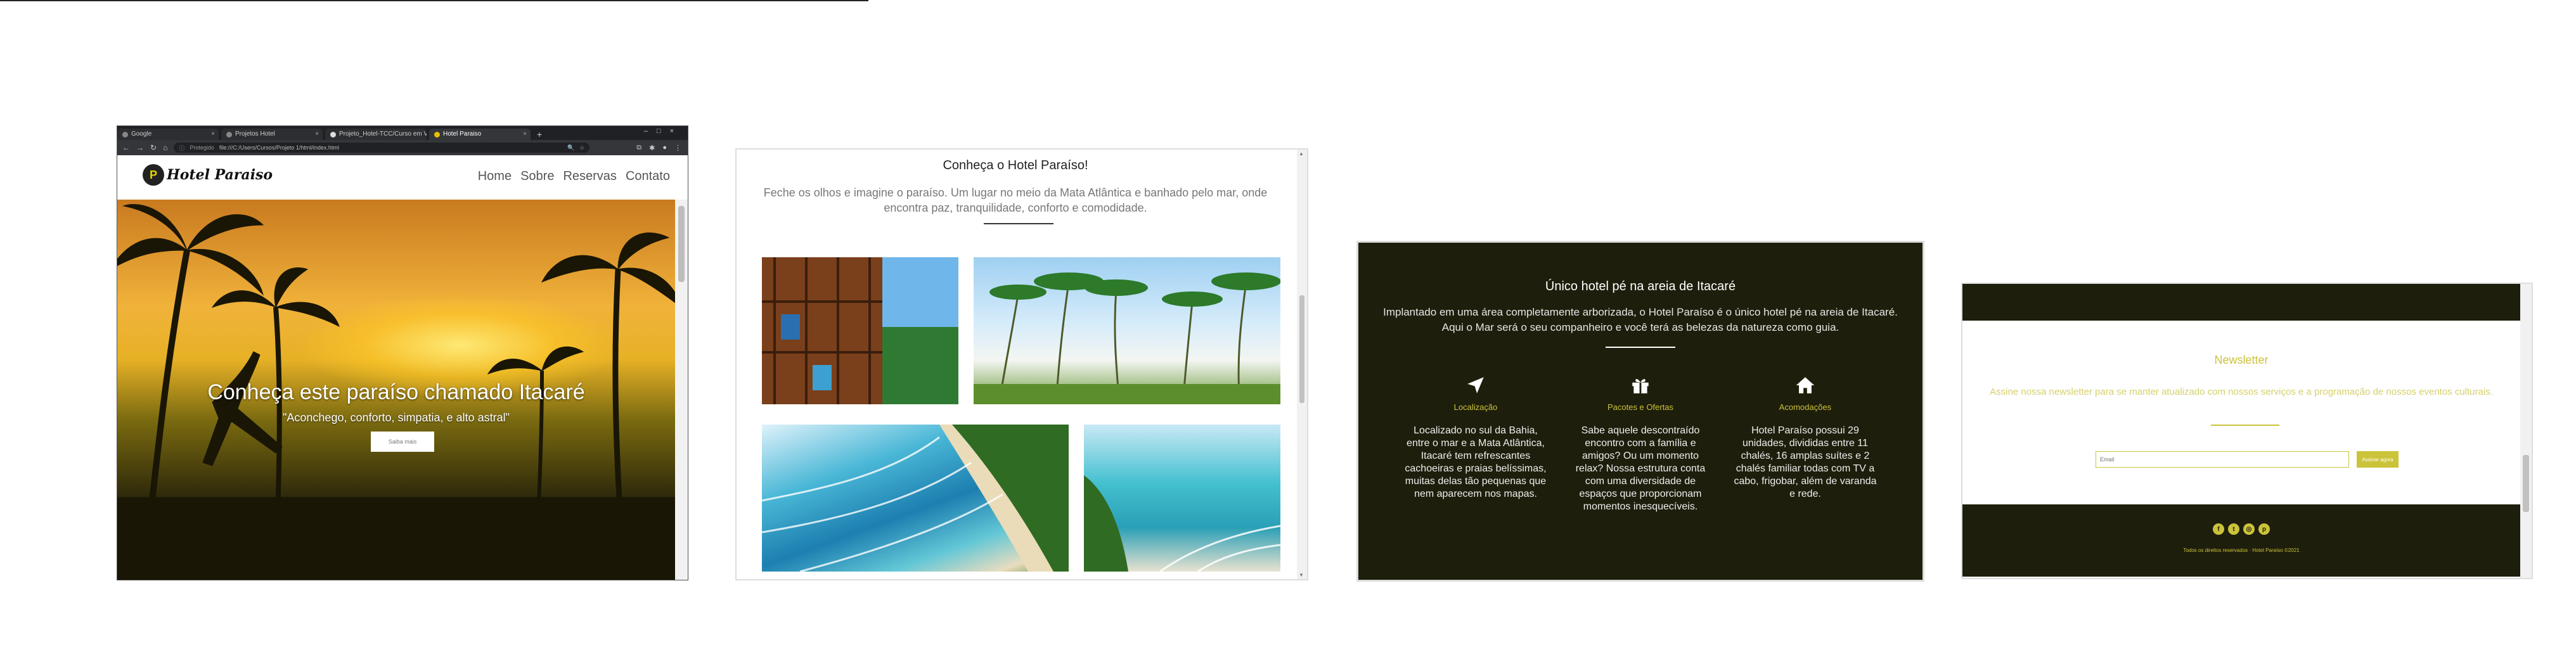 The width and height of the screenshot is (2576, 659). I want to click on page-scrollbar, so click(681, 390).